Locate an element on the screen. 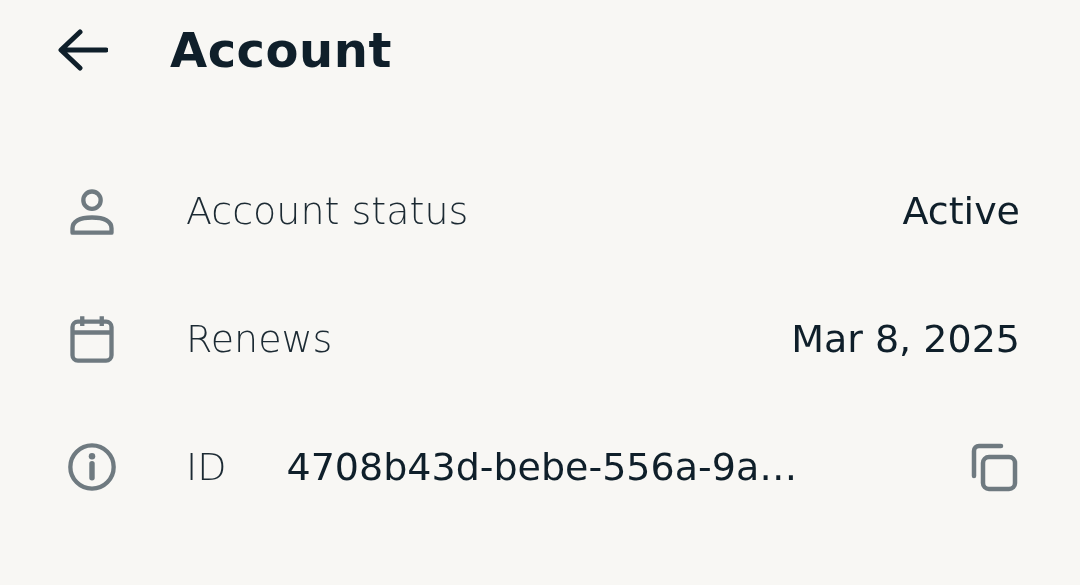 Image resolution: width=1080 pixels, height=585 pixels. page-title: Account is located at coordinates (281, 50).